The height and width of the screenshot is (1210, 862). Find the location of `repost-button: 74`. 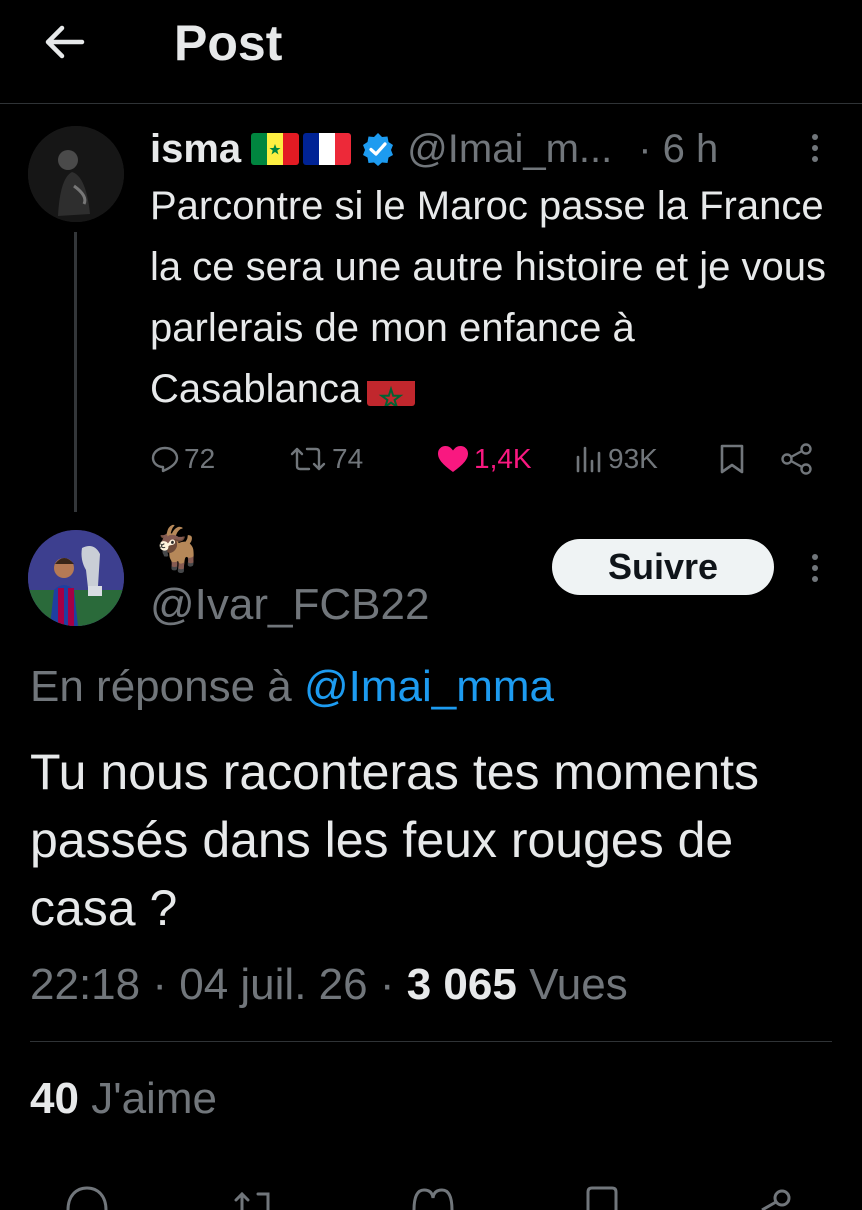

repost-button: 74 is located at coordinates (325, 459).